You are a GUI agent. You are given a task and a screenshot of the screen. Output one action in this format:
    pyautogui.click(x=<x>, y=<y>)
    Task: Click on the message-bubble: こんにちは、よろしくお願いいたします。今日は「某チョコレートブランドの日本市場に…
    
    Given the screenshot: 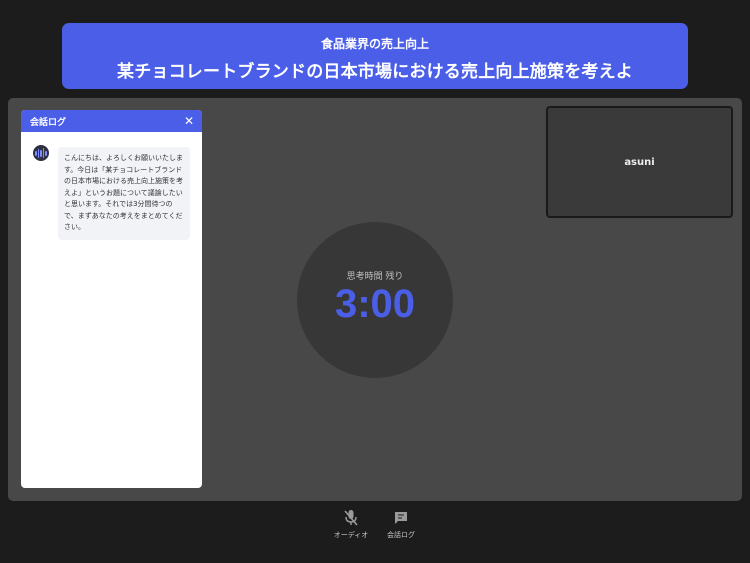 What is the action you would take?
    pyautogui.click(x=124, y=193)
    